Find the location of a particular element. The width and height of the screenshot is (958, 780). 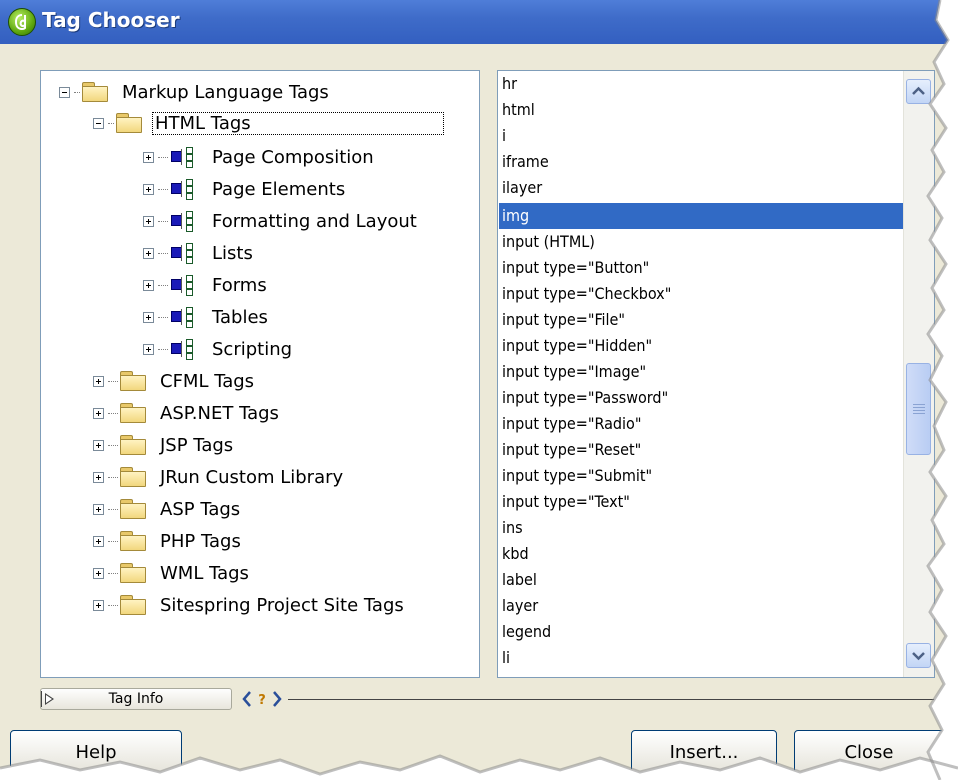

list-item: input type="Button" is located at coordinates (575, 268).